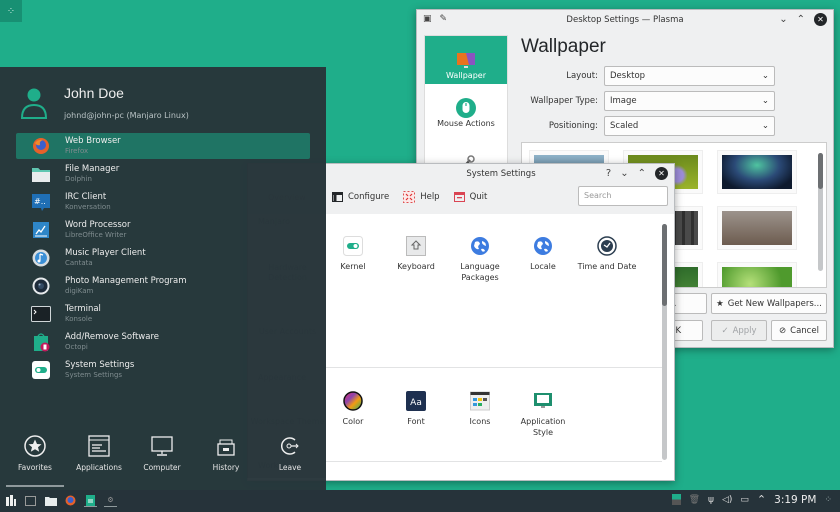 The image size is (840, 512). Describe the element at coordinates (35, 467) in the screenshot. I see `tab-label: Favorites` at that location.